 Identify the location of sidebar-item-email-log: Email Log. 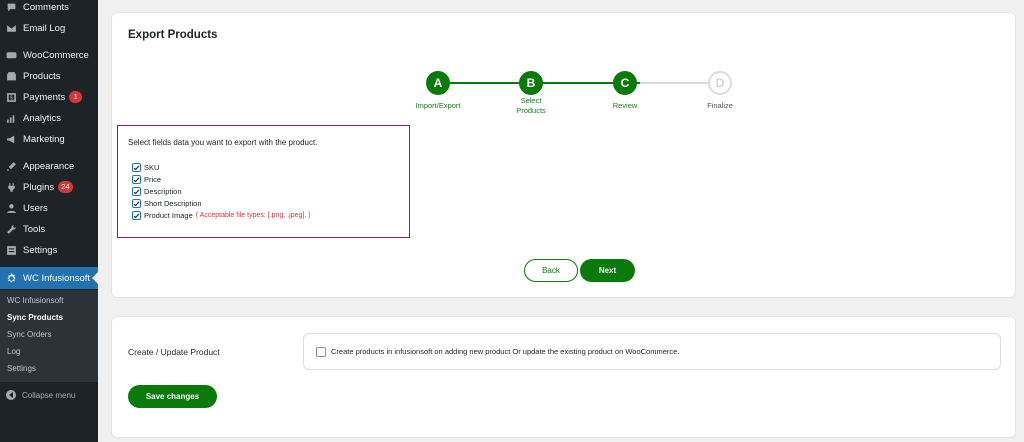
(49, 28).